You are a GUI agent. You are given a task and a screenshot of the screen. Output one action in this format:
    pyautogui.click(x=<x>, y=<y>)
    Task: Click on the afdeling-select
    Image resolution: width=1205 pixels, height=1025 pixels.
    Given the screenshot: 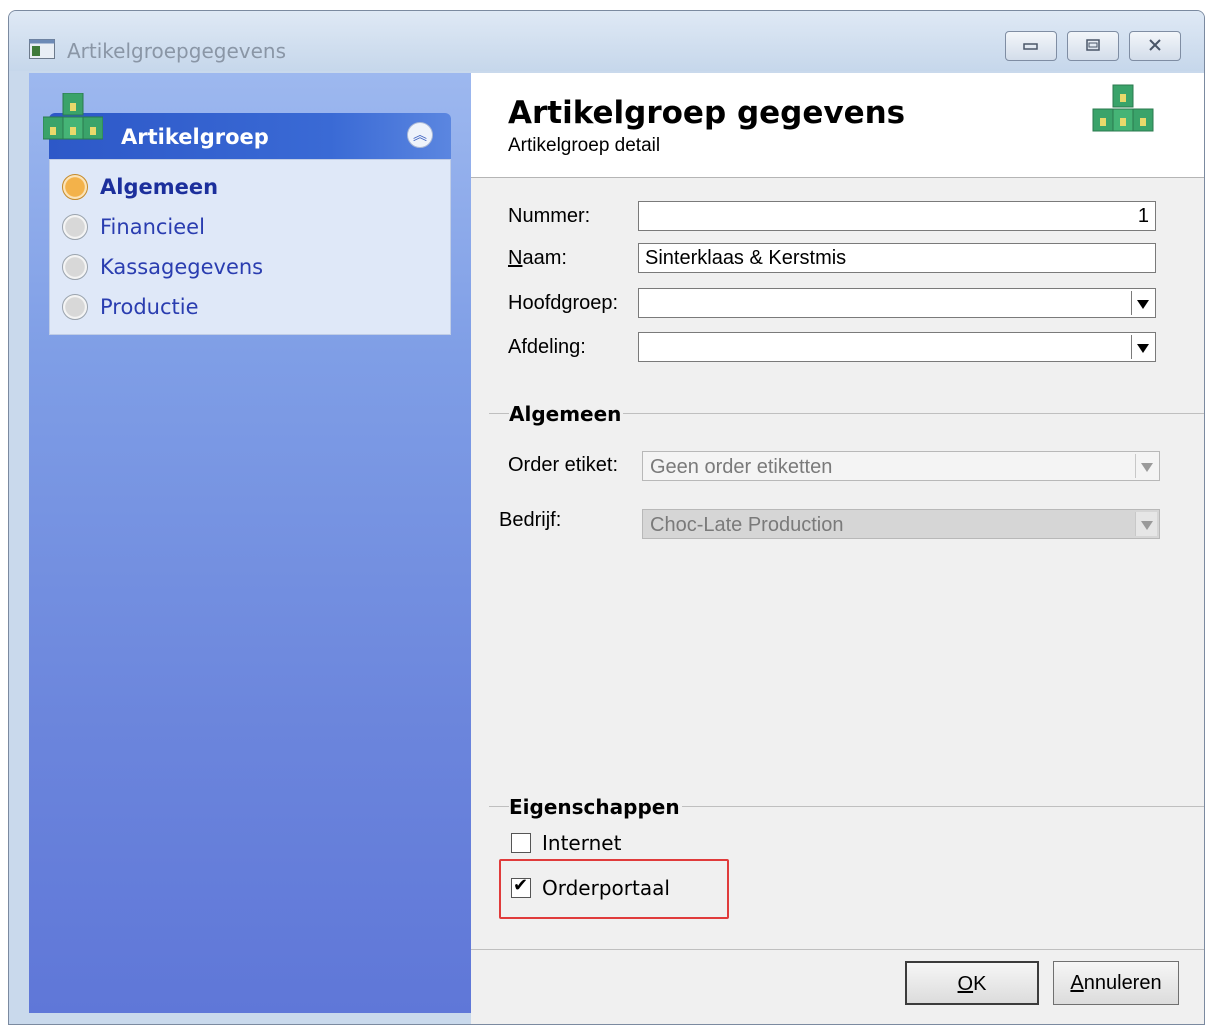 What is the action you would take?
    pyautogui.click(x=897, y=347)
    